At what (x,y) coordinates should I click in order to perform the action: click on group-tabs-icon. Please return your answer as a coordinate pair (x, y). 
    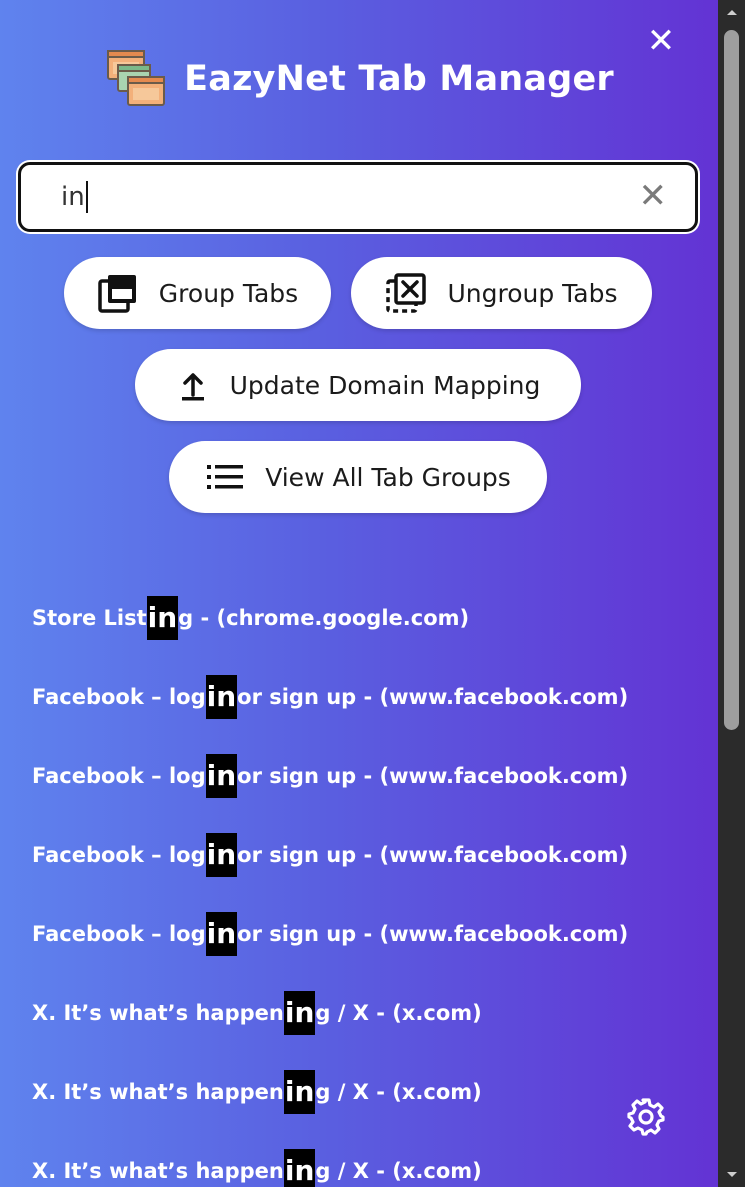
    Looking at the image, I should click on (117, 294).